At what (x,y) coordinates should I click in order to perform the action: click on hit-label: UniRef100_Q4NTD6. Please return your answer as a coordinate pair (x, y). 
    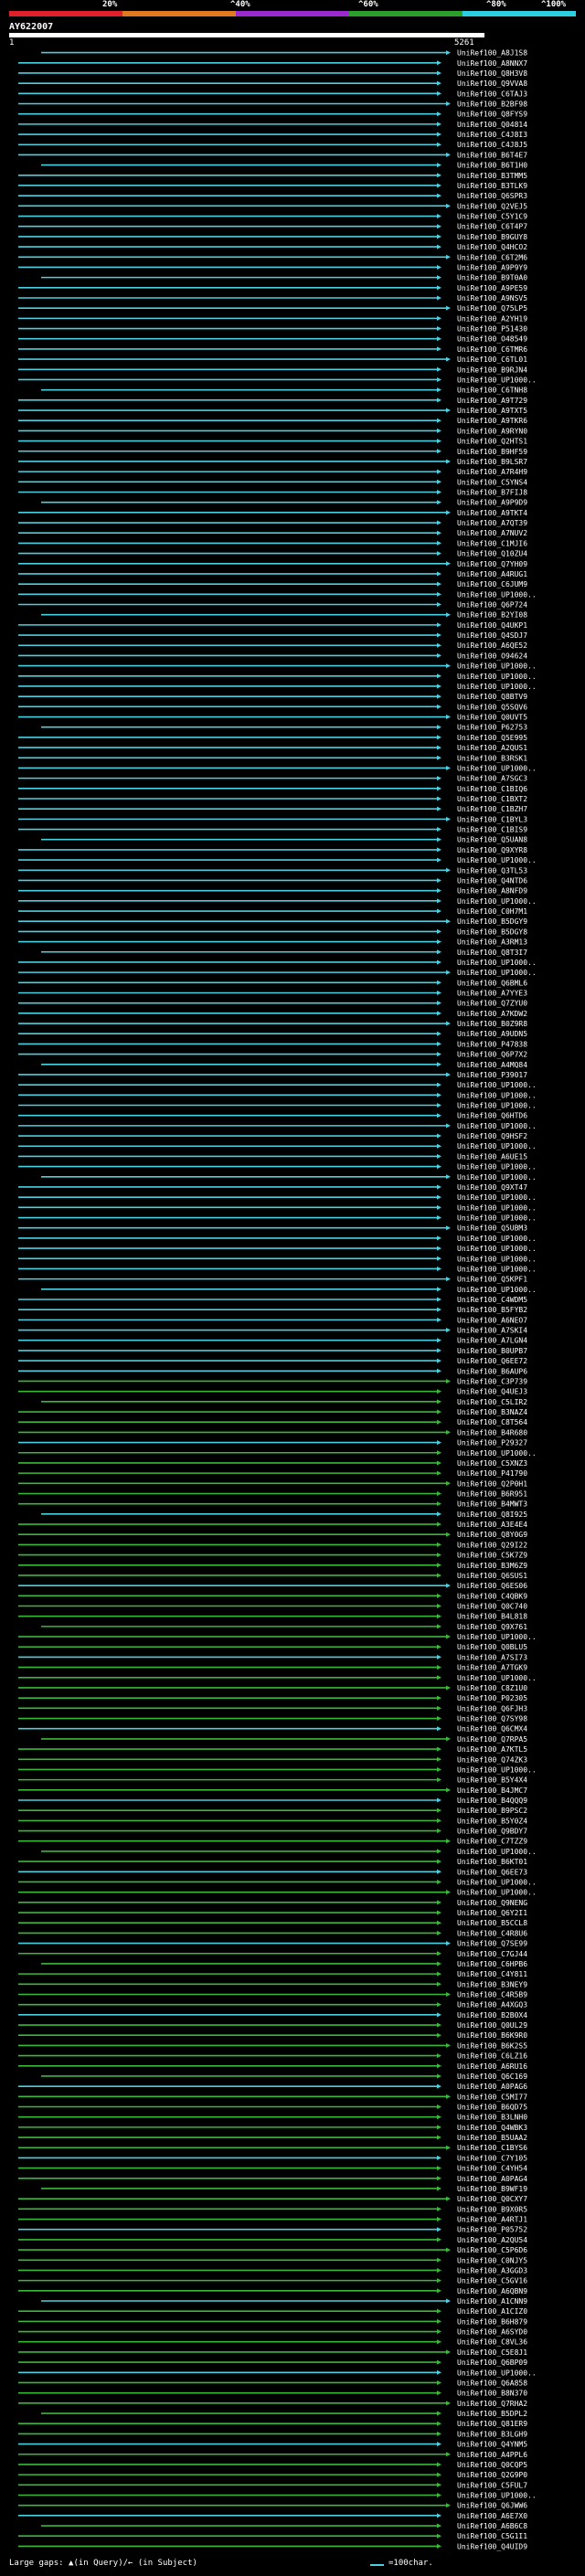
    Looking at the image, I should click on (492, 880).